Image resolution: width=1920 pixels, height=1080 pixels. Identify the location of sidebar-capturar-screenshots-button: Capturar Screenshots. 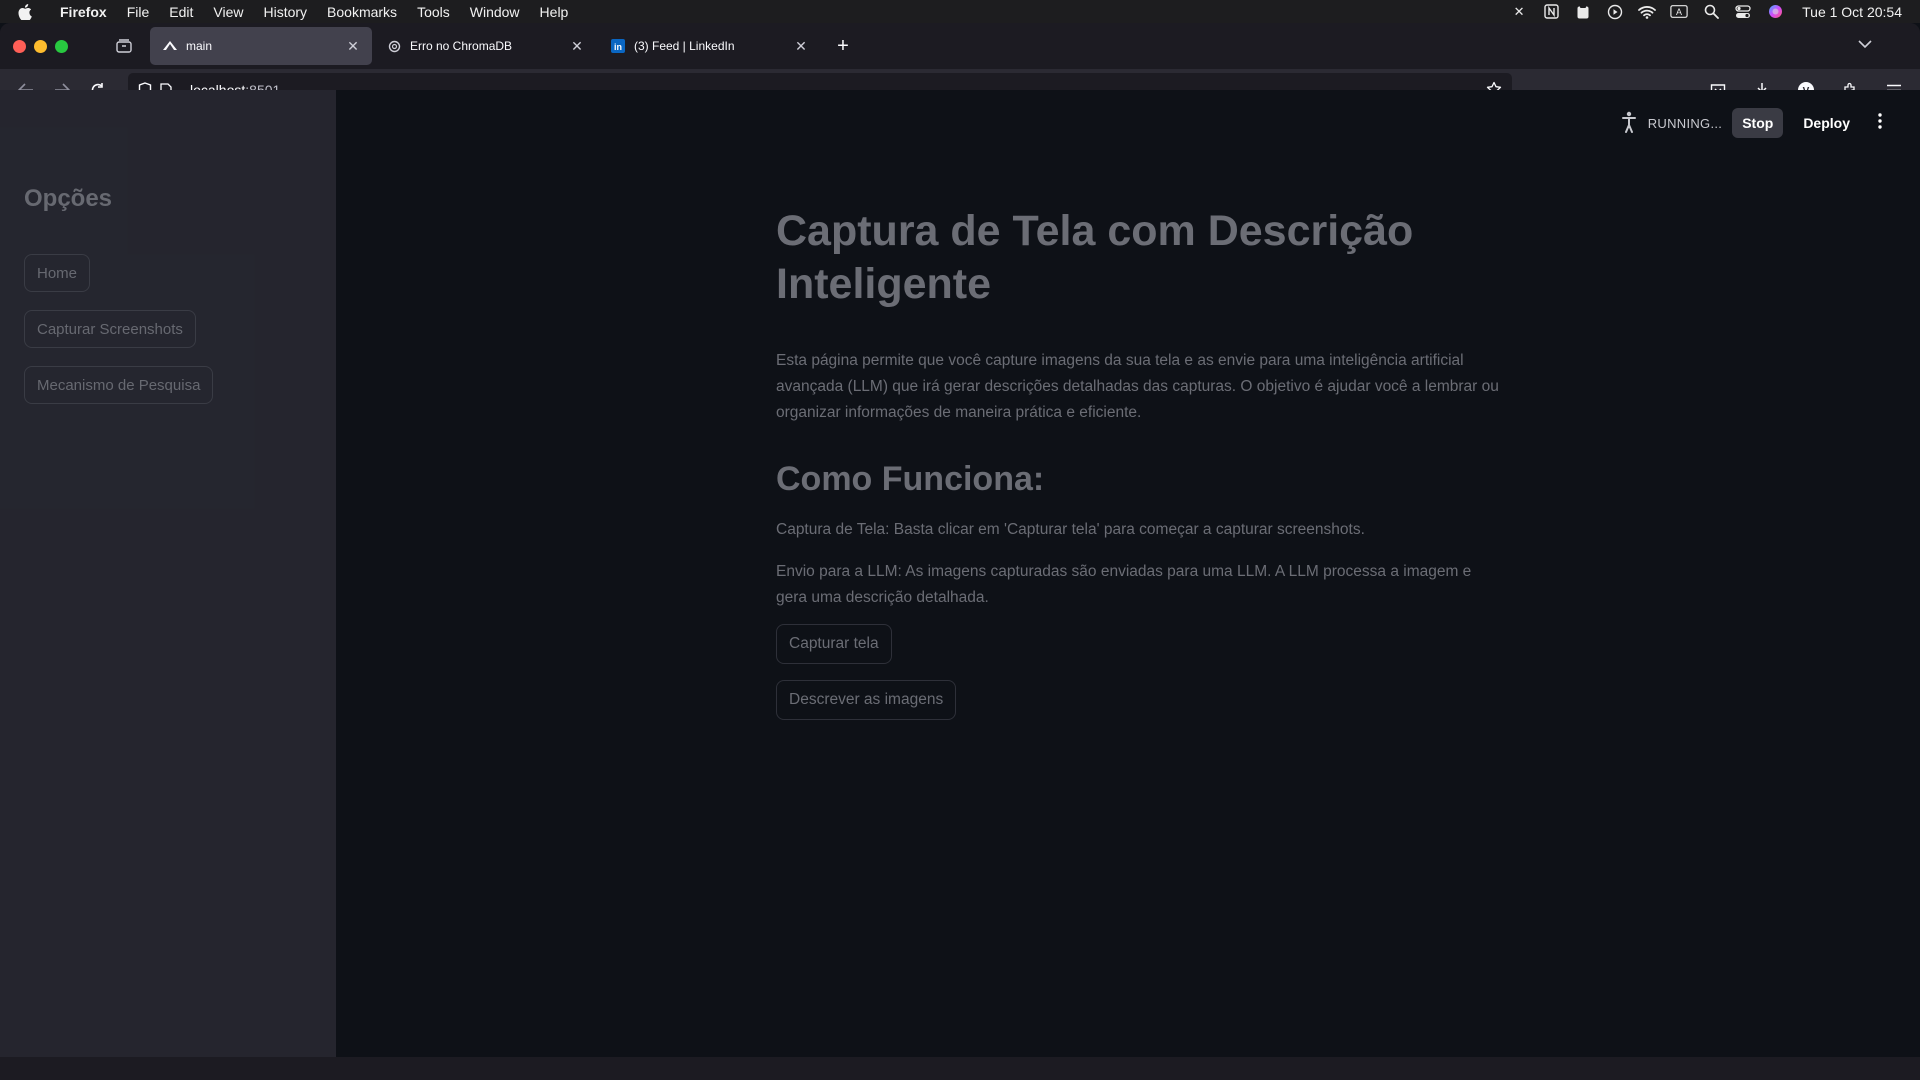
(110, 329).